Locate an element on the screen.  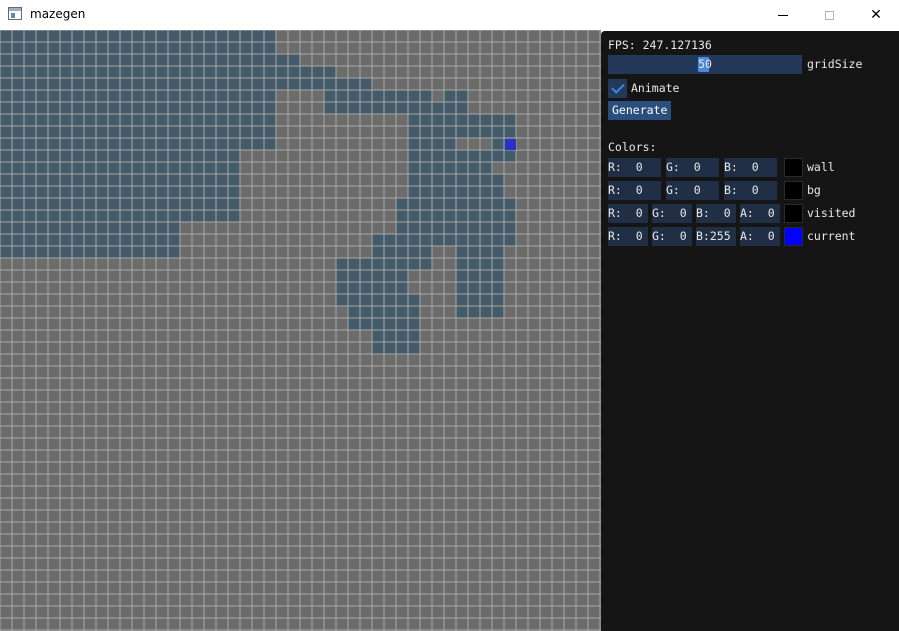
bg-r-field: R: 0 is located at coordinates (634, 190).